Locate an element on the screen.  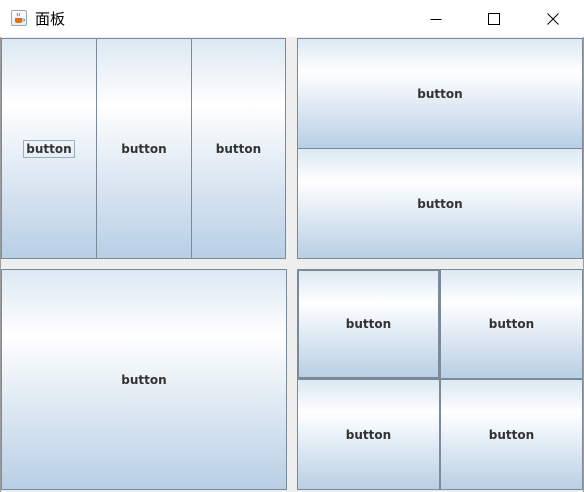
maximize-button is located at coordinates (494, 18).